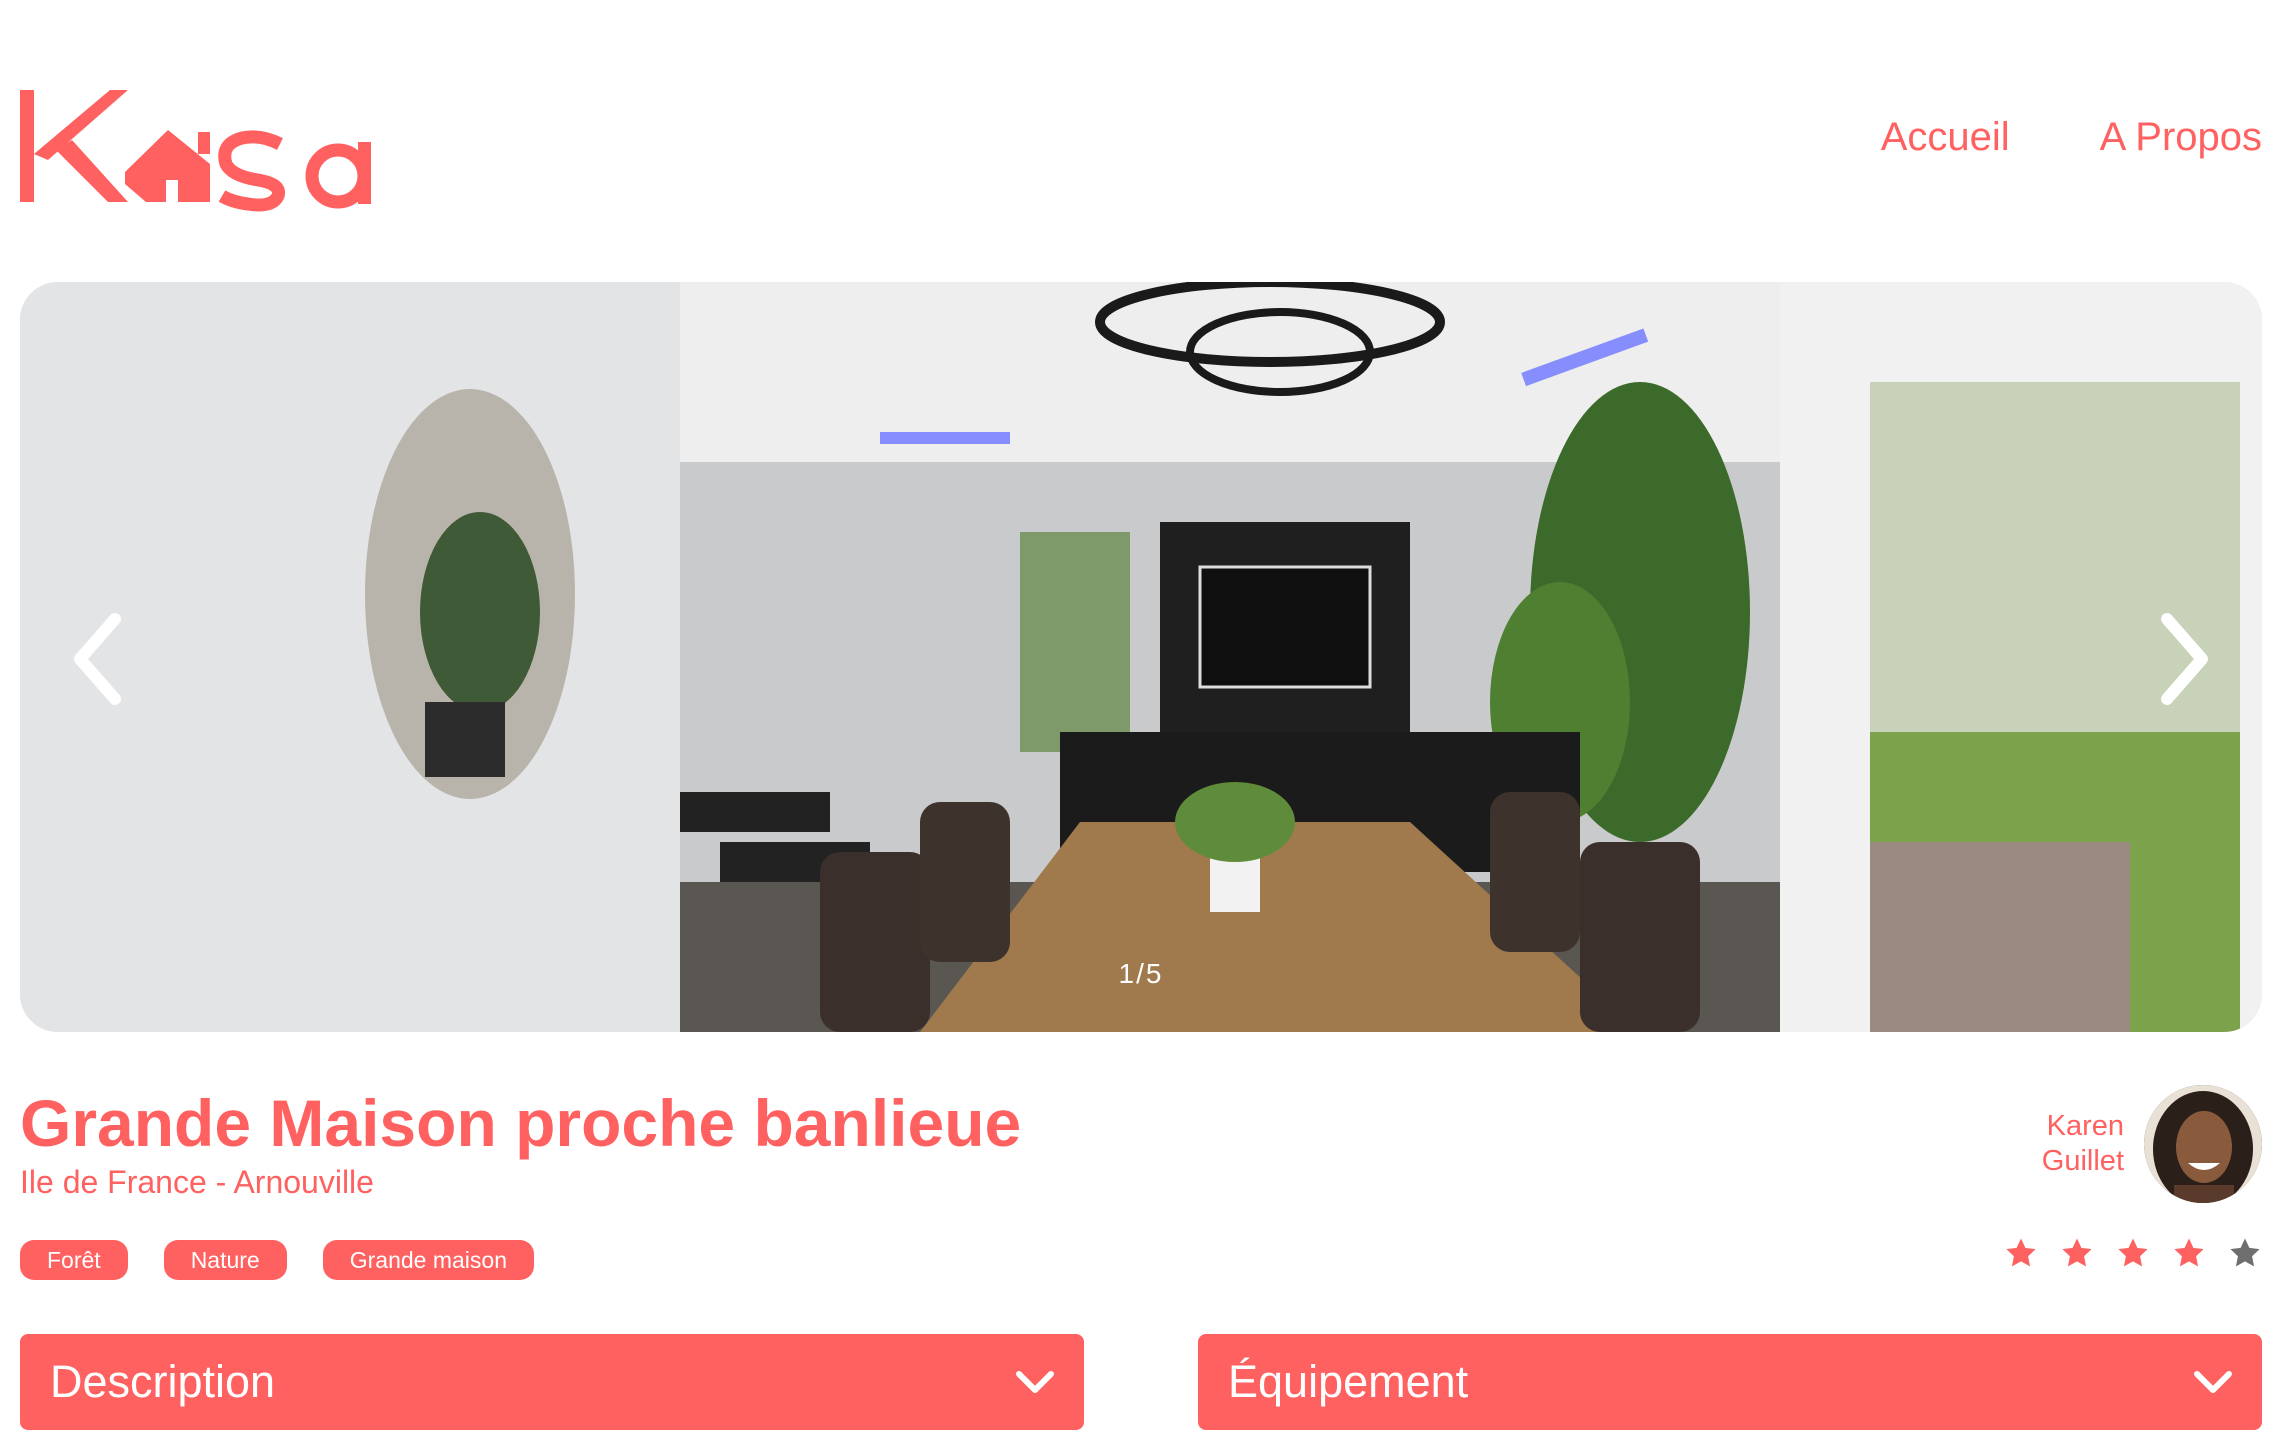  I want to click on host-info: Karen Guillet, so click(2152, 1144).